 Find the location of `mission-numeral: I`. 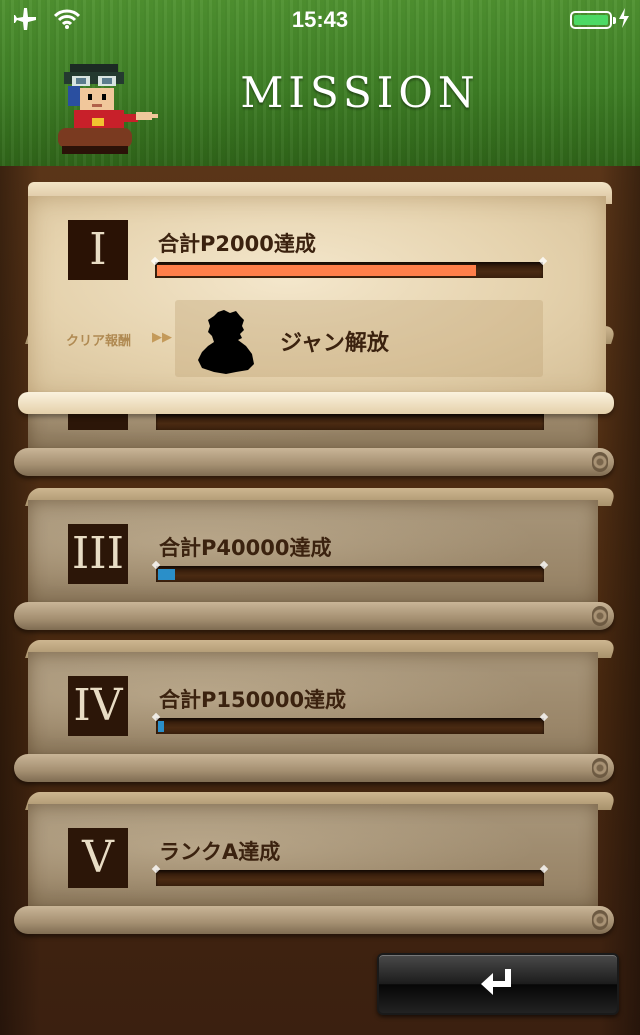

mission-numeral: I is located at coordinates (98, 250).